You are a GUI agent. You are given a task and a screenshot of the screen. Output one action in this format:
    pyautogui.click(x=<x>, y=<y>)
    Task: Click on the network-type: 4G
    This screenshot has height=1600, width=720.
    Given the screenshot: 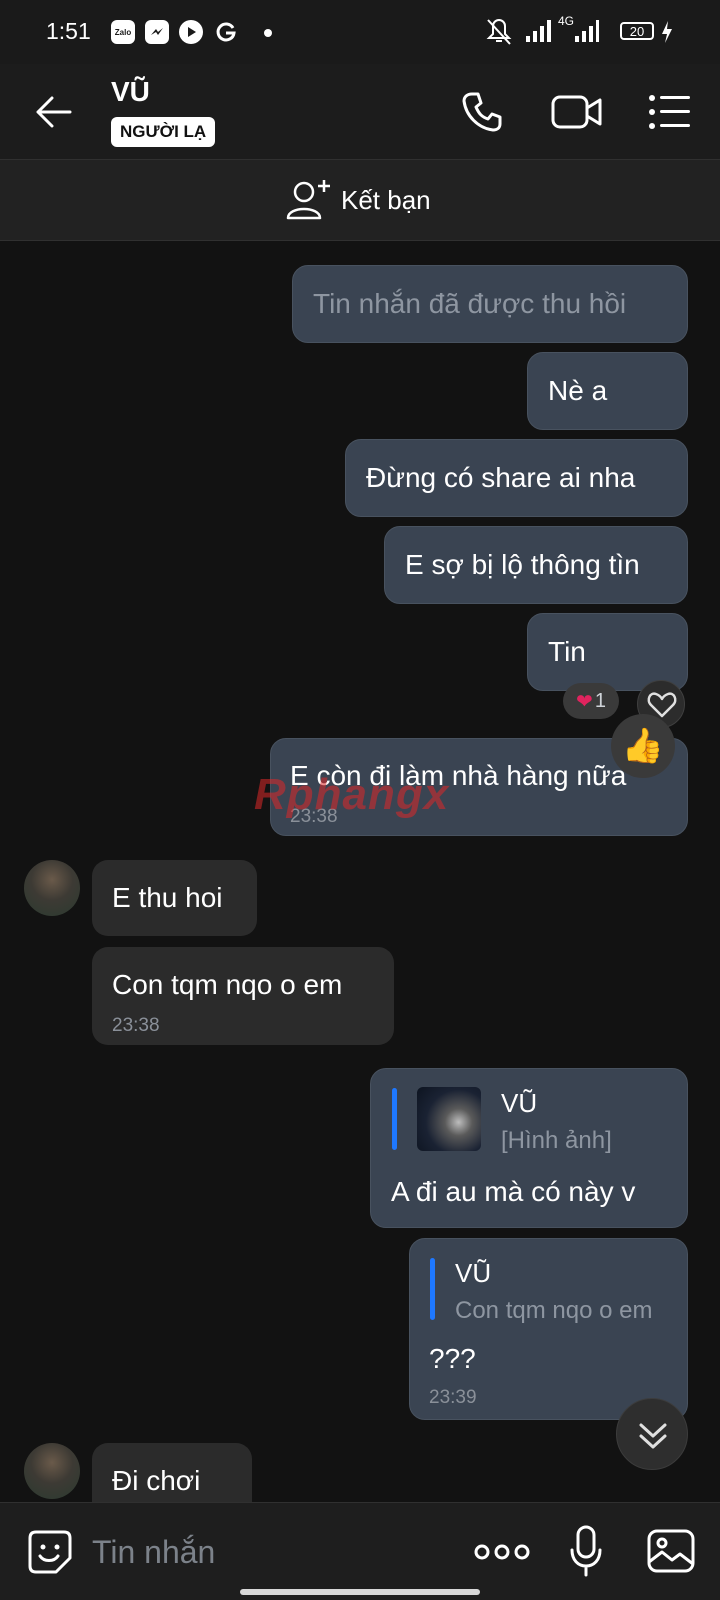 What is the action you would take?
    pyautogui.click(x=566, y=21)
    